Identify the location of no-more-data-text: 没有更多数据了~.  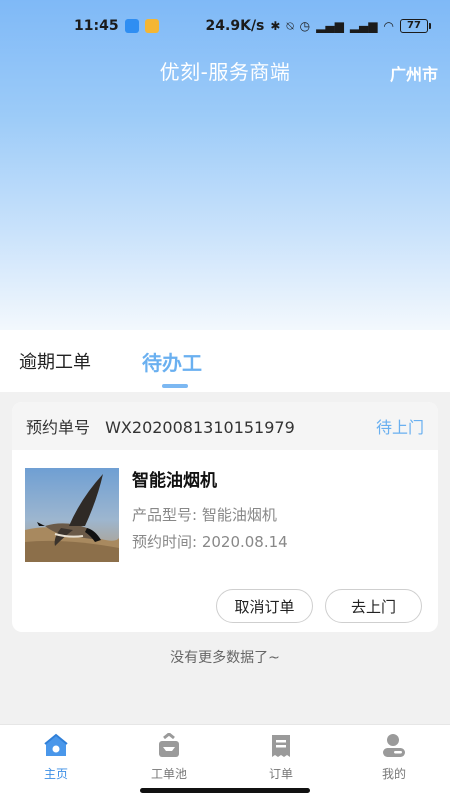
(225, 658).